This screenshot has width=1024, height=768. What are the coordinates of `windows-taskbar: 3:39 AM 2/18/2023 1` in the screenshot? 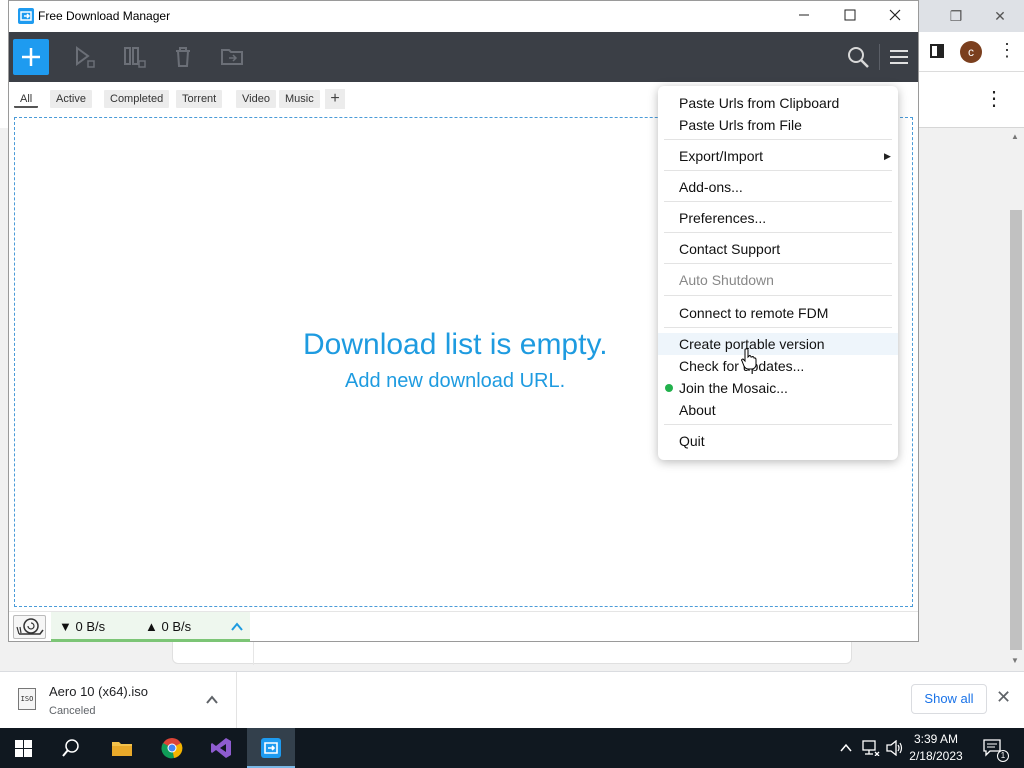 It's located at (512, 748).